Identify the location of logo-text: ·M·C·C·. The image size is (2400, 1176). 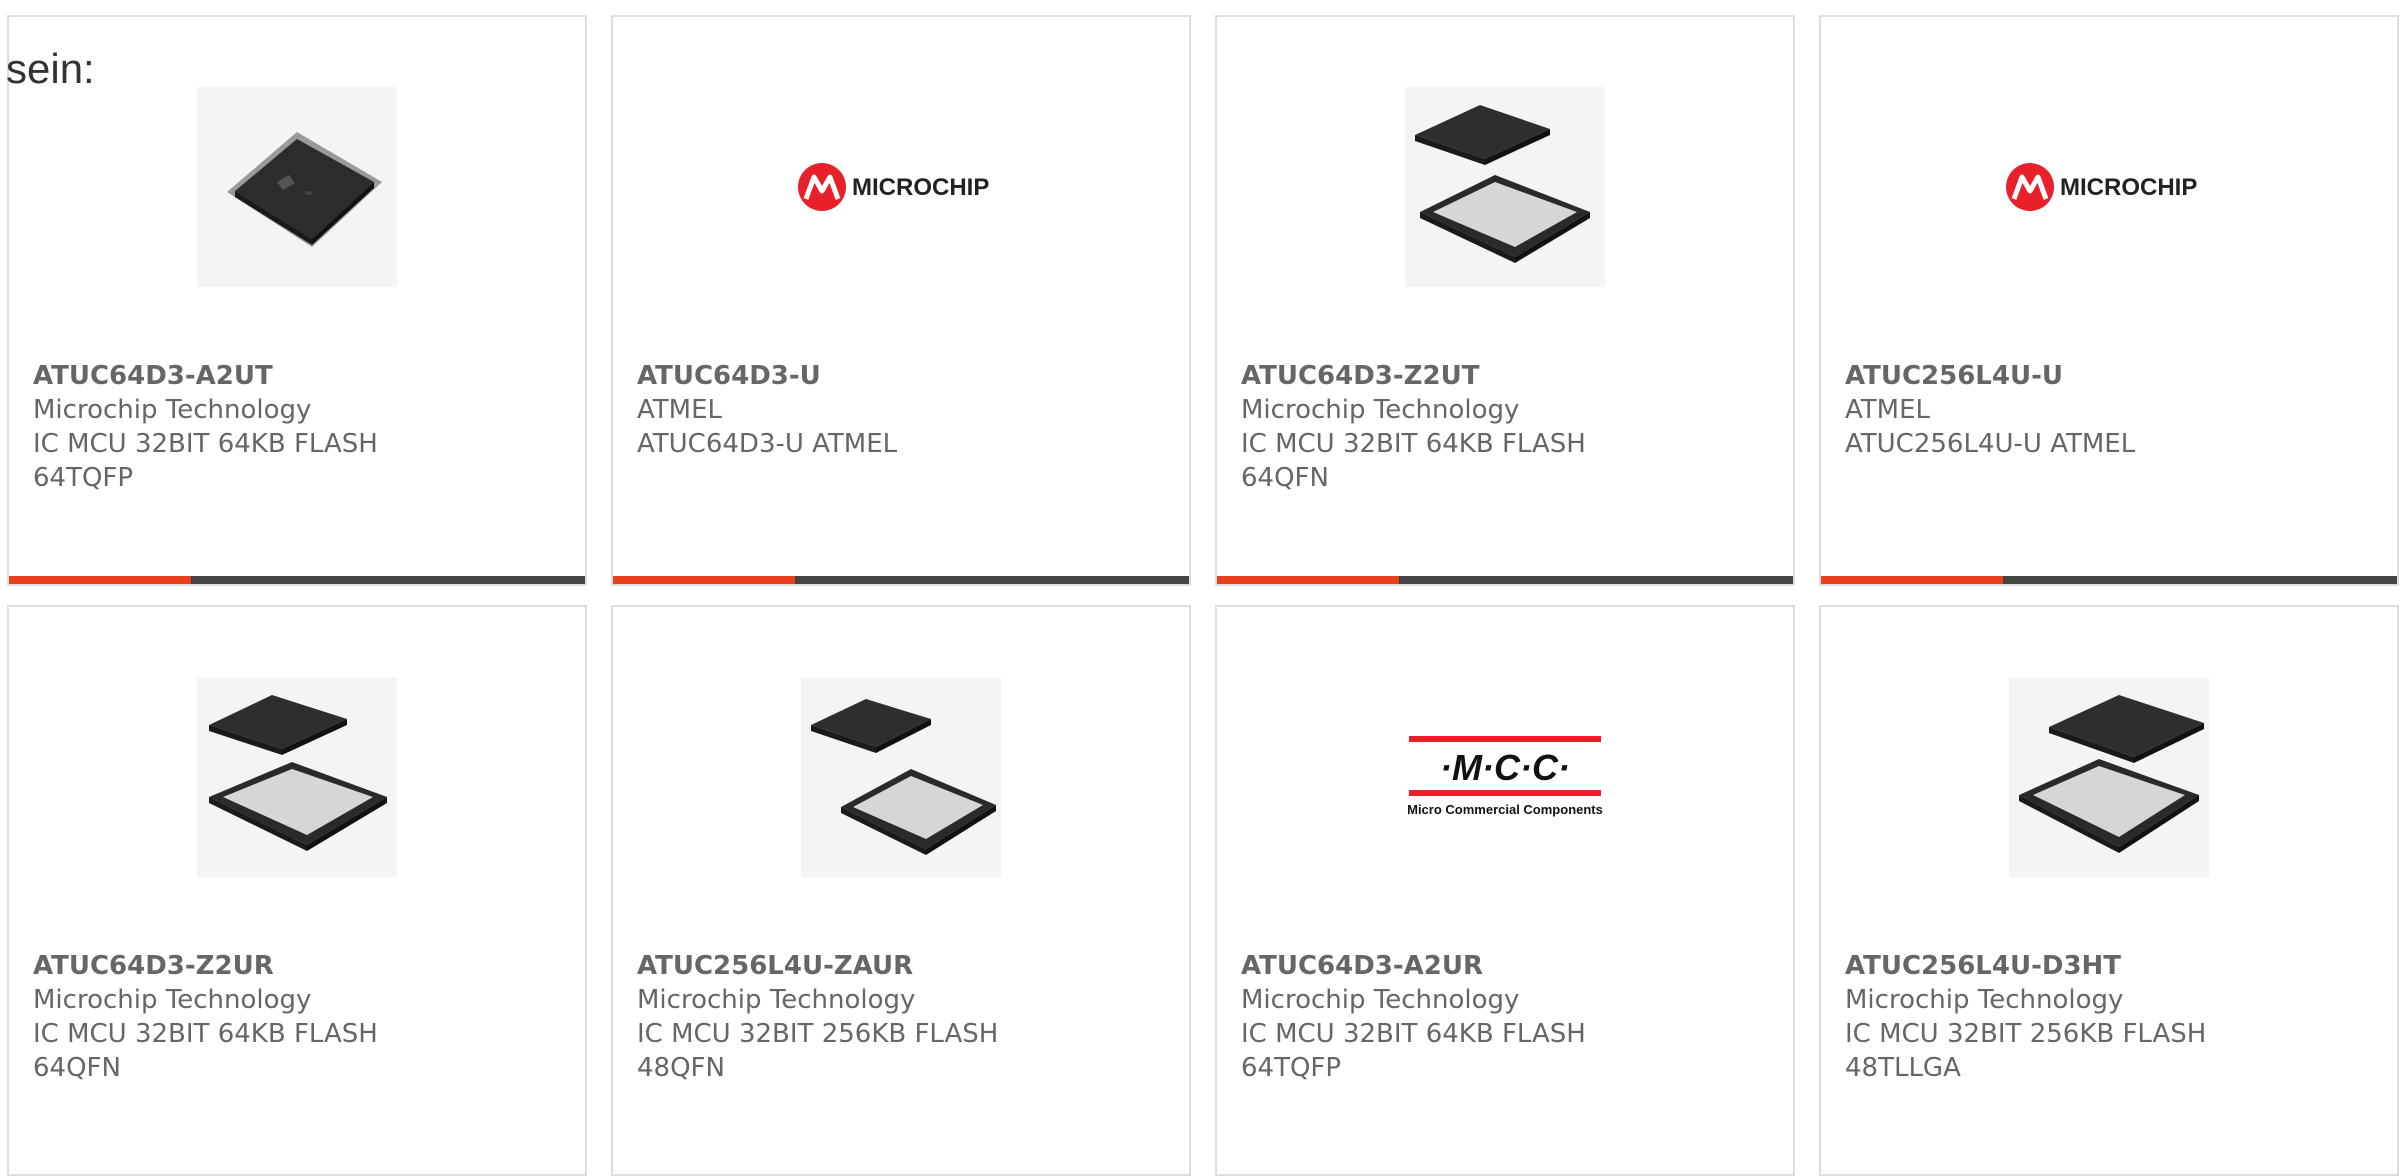
(1505, 767).